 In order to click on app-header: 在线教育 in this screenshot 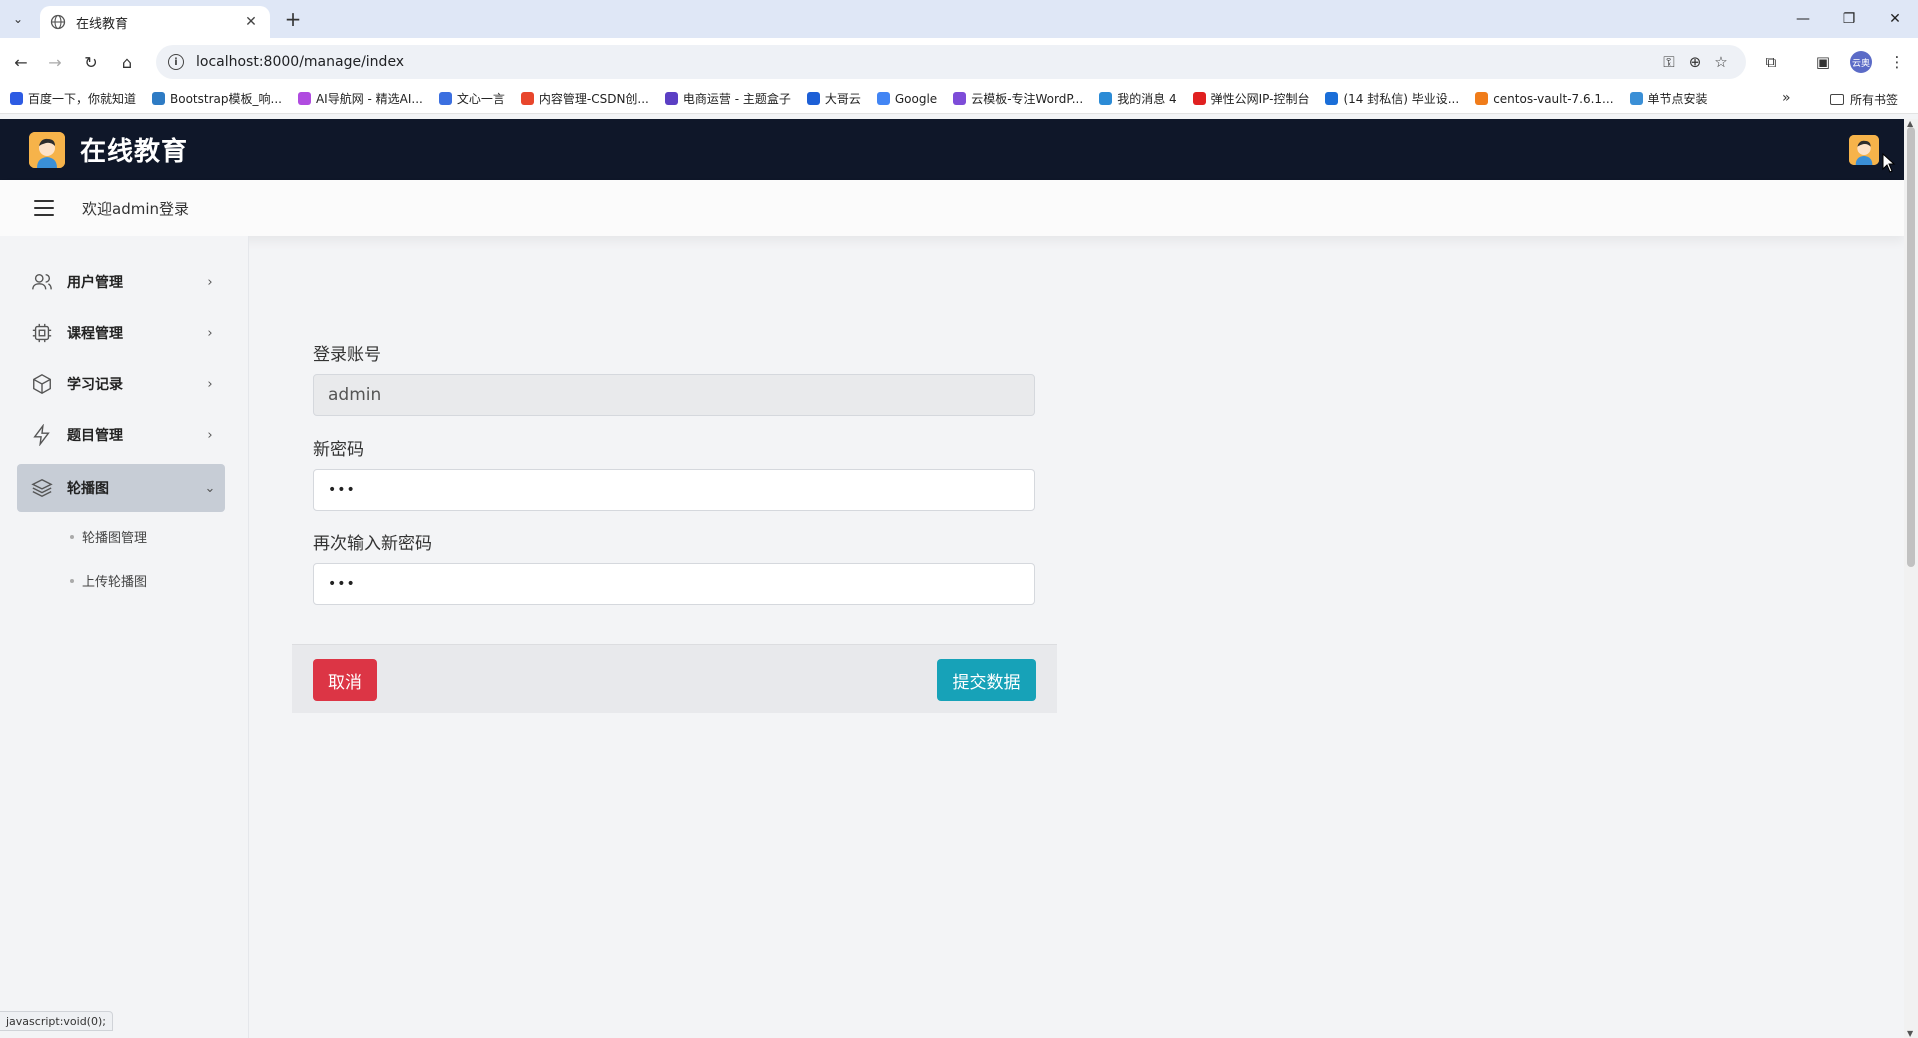, I will do `click(952, 149)`.